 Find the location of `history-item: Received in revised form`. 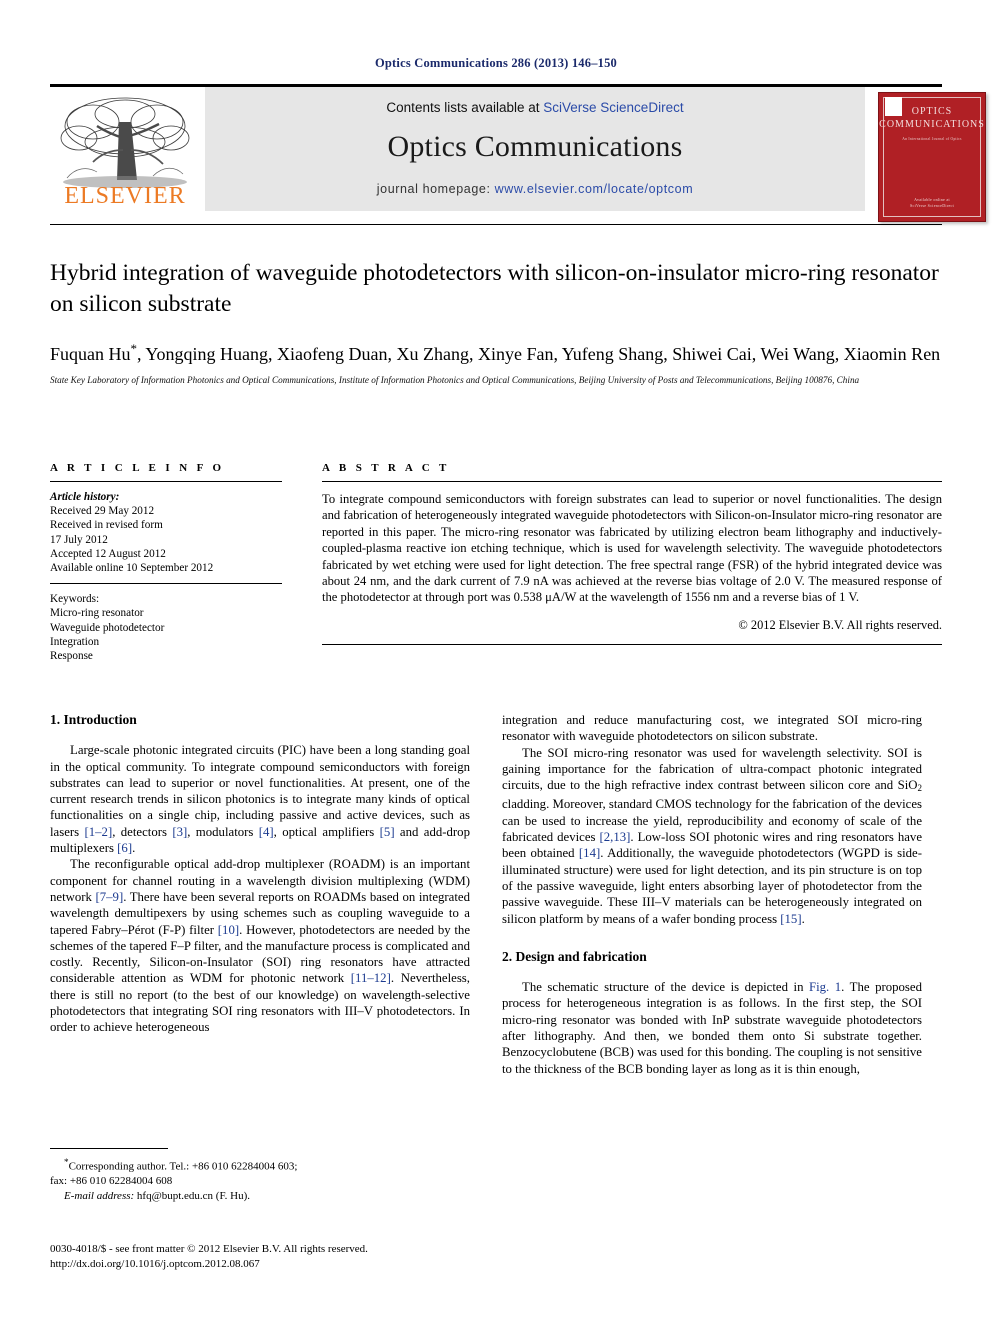

history-item: Received in revised form is located at coordinates (106, 525).